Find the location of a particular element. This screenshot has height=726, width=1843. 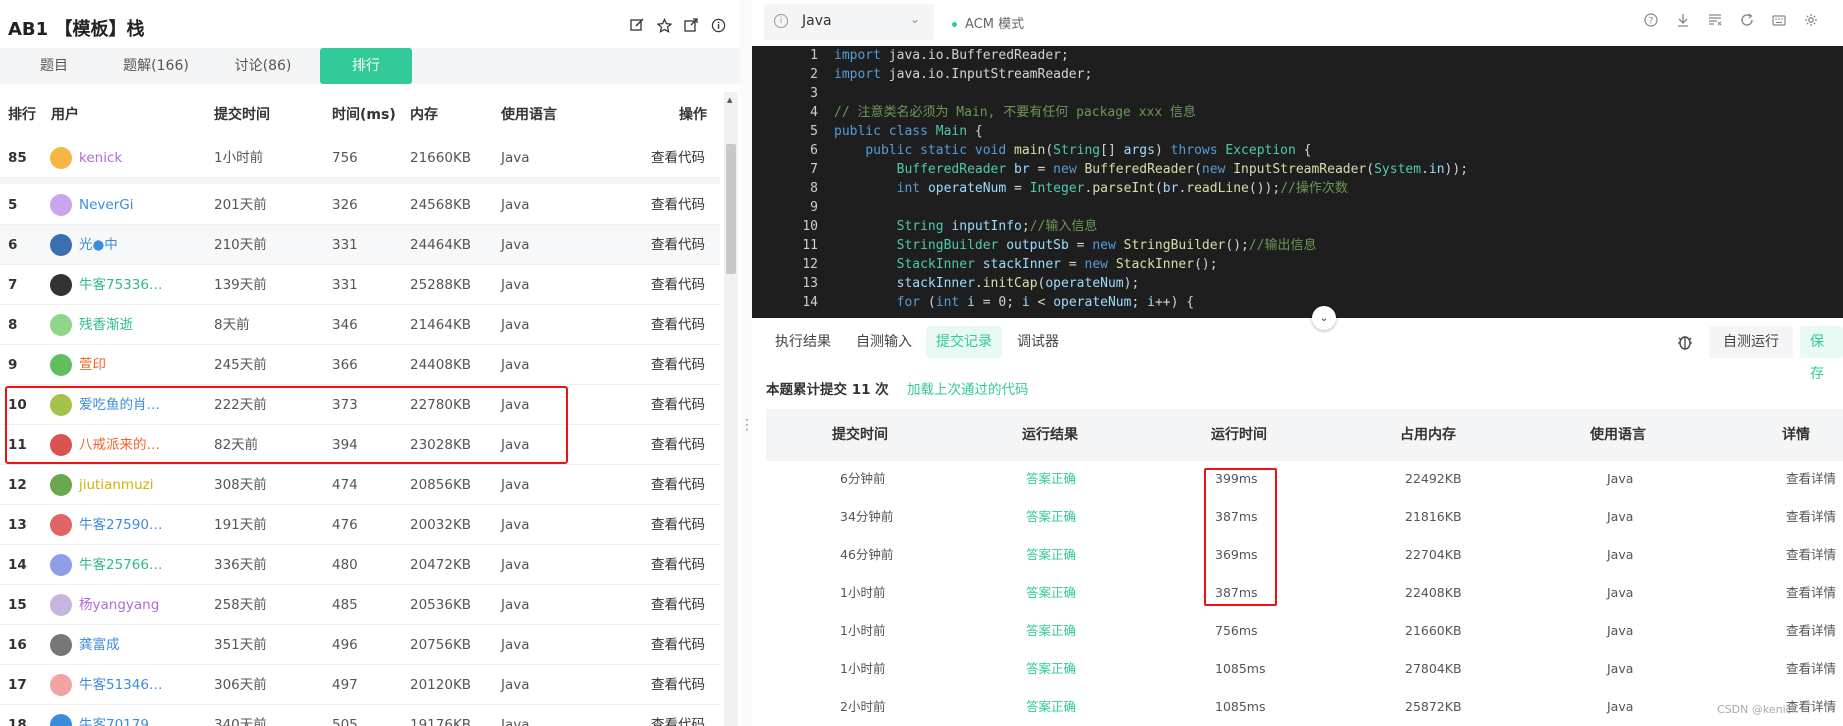

code-line: 2 import java.io.InputStreamReader; is located at coordinates (1297, 74).